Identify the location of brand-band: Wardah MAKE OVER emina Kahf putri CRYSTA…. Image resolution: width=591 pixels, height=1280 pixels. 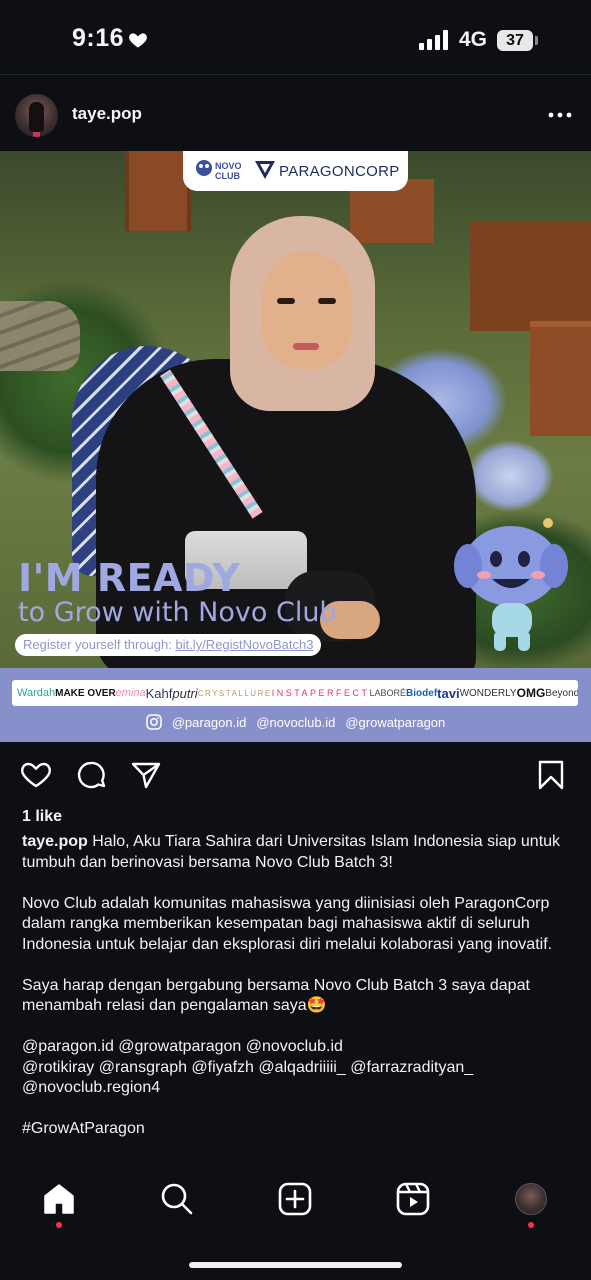
(295, 705).